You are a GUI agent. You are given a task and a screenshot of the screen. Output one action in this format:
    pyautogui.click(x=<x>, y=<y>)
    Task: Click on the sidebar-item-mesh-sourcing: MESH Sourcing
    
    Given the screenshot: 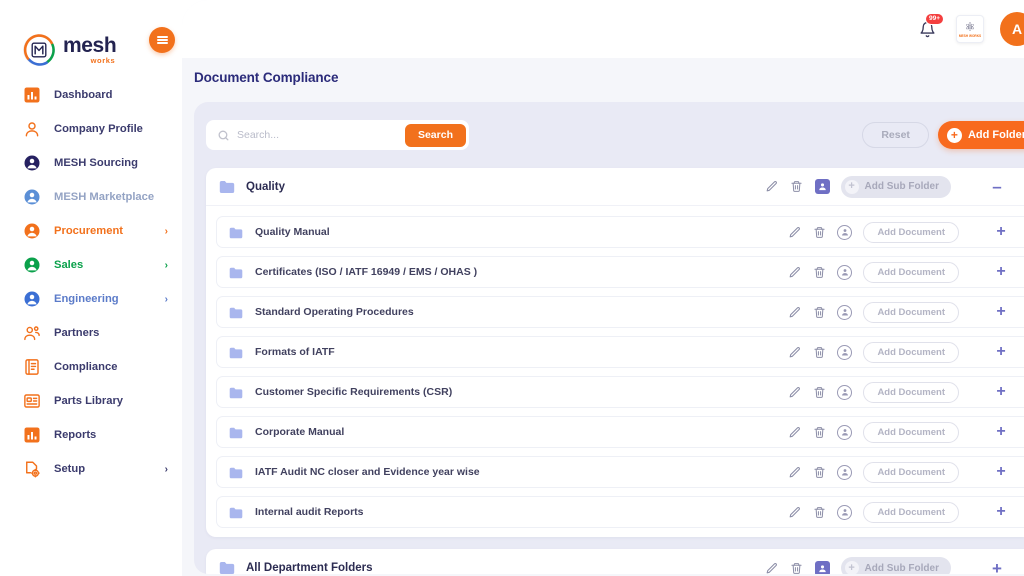 What is the action you would take?
    pyautogui.click(x=91, y=163)
    